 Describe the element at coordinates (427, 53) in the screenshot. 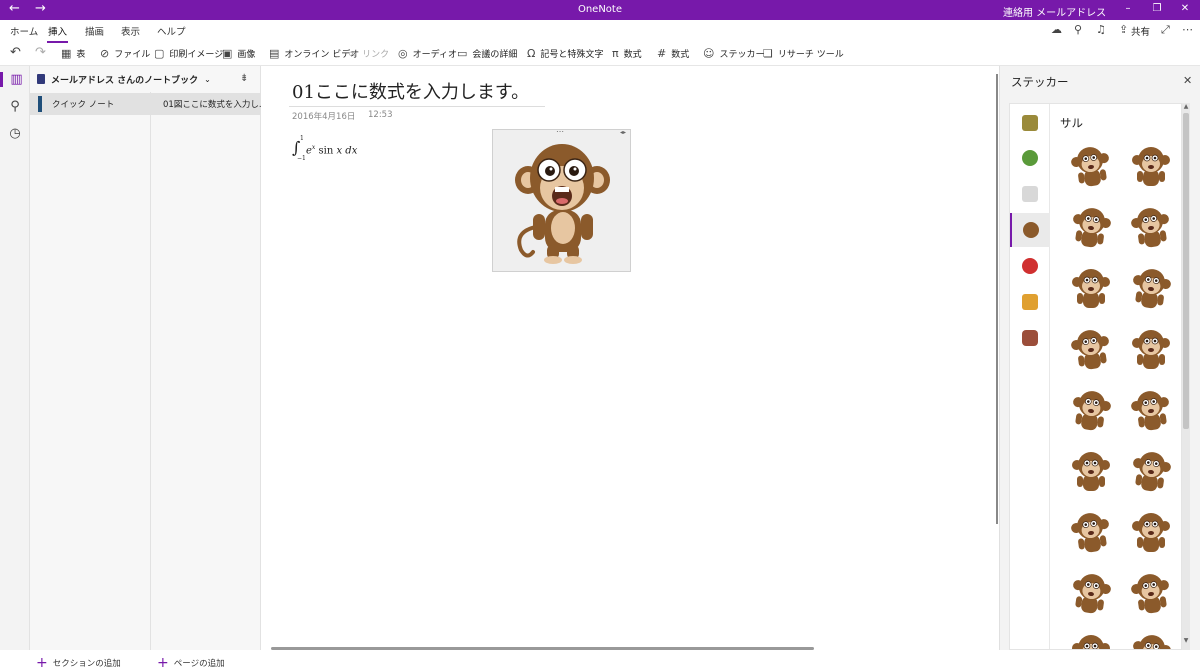

I see `insert-audio-button: ◎ オーディオ` at that location.